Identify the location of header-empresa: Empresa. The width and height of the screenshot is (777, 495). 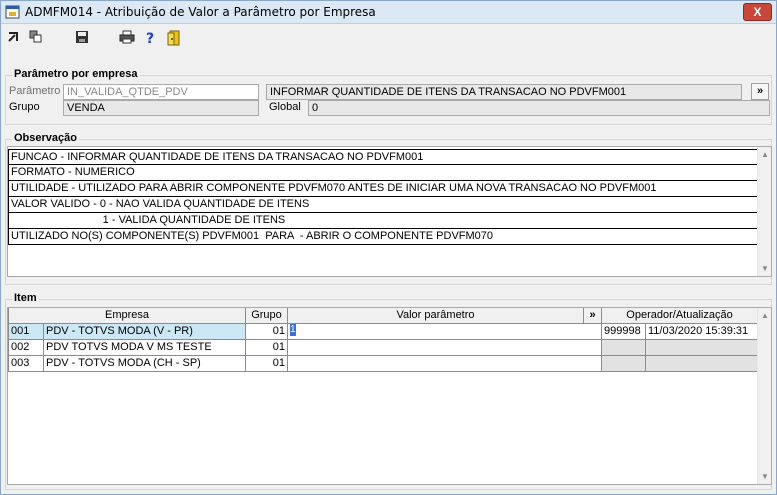
(127, 316).